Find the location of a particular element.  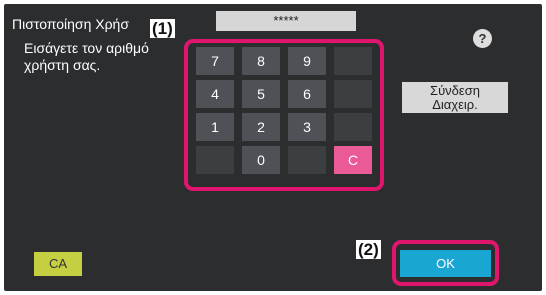

screen-title: Πιστοποίηση Χρήσ is located at coordinates (70, 24).